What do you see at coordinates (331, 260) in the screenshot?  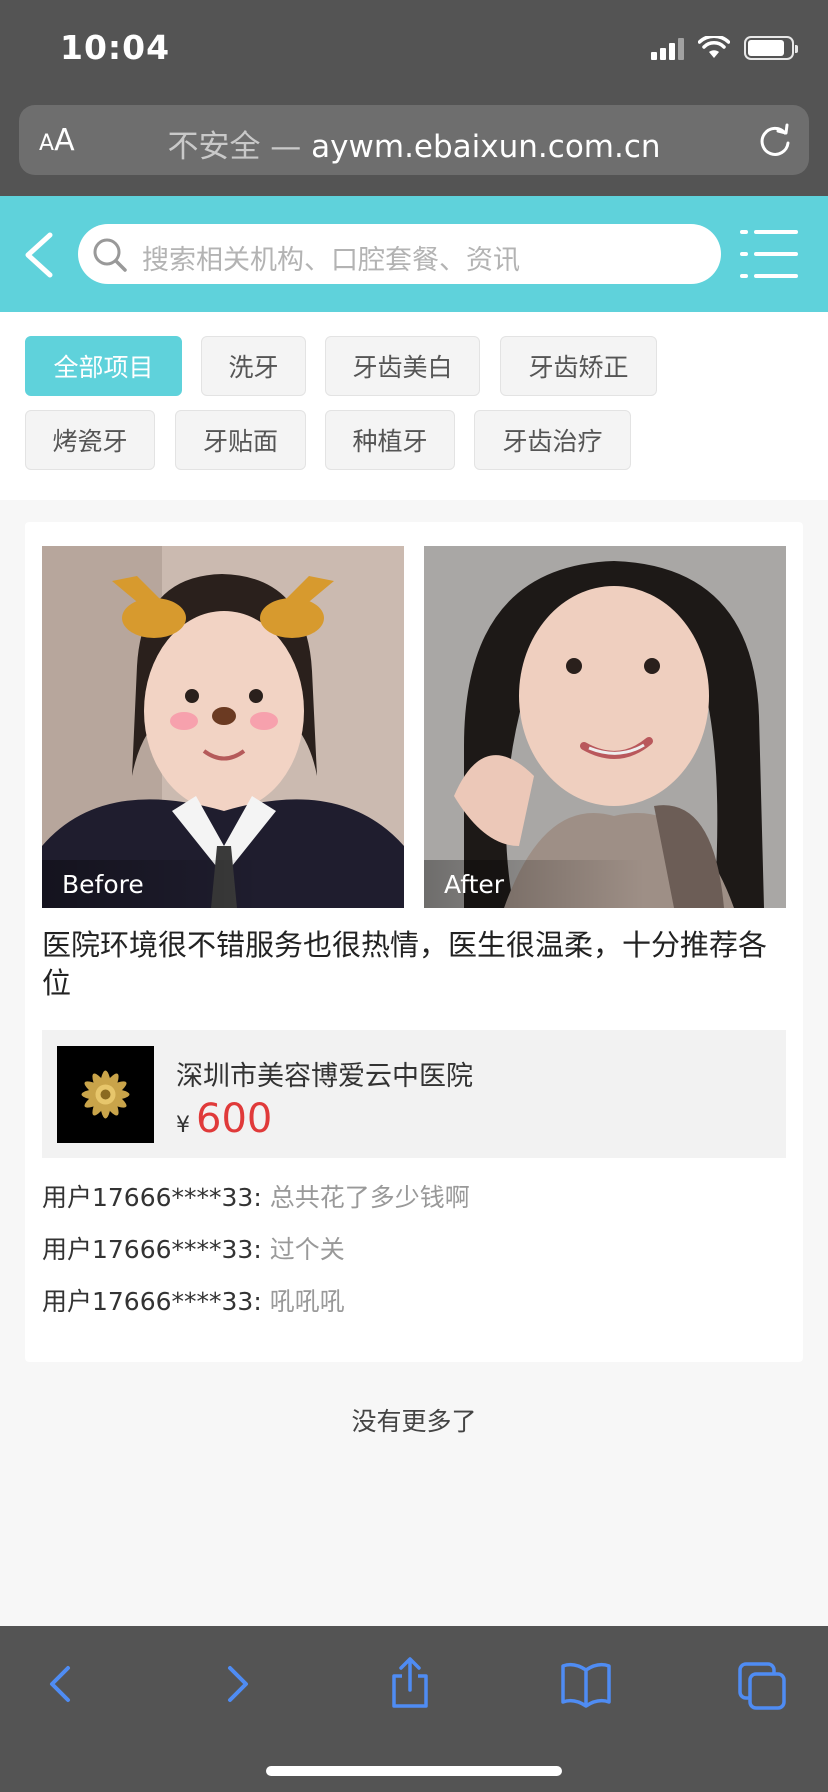 I see `search-placeholder: 搜索相关机构、口腔套餐、资讯` at bounding box center [331, 260].